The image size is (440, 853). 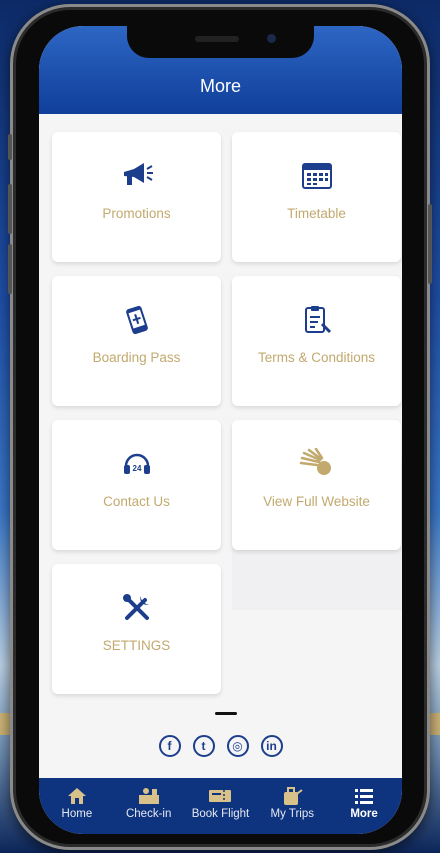 What do you see at coordinates (430, 244) in the screenshot?
I see `power-button` at bounding box center [430, 244].